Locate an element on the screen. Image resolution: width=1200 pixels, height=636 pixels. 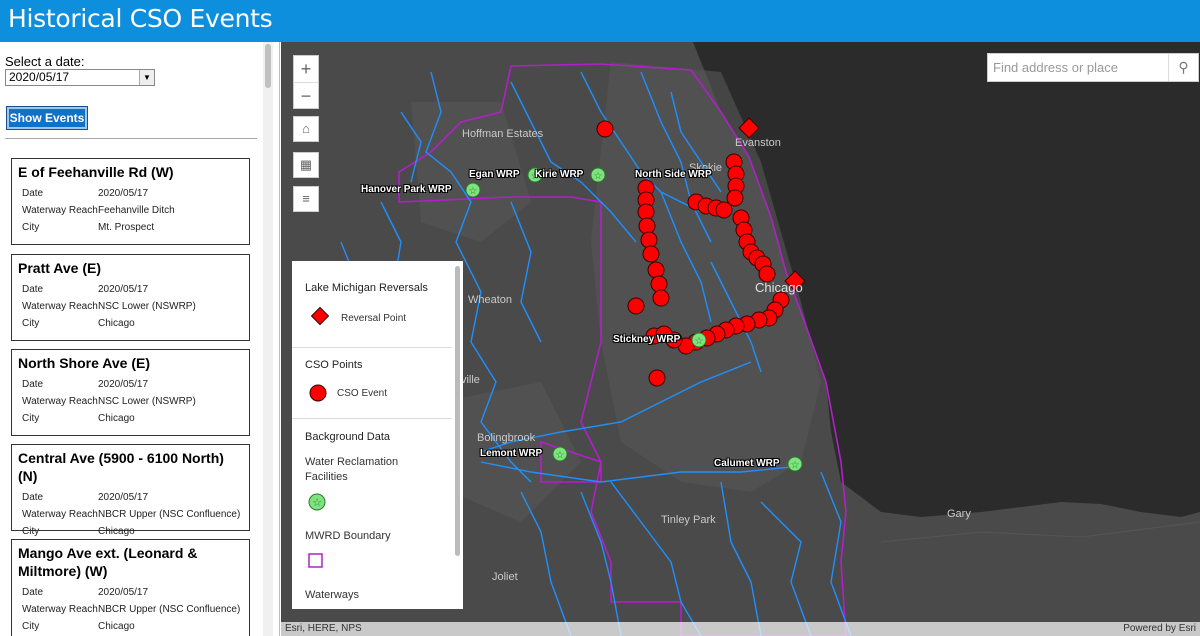
list-icon: ≡ is located at coordinates (306, 198).